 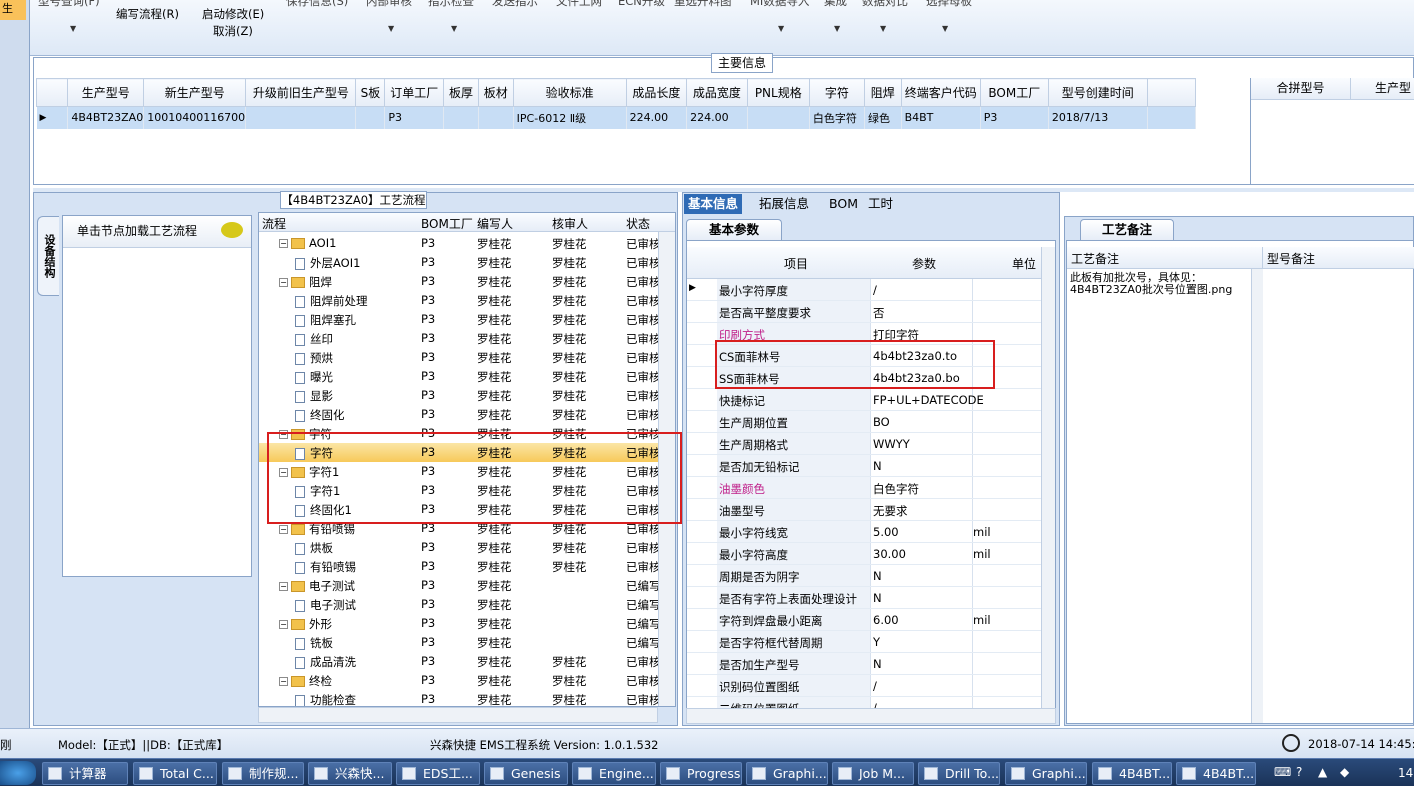 What do you see at coordinates (864, 576) in the screenshot?
I see `param-row: 周期是否为阴字 N` at bounding box center [864, 576].